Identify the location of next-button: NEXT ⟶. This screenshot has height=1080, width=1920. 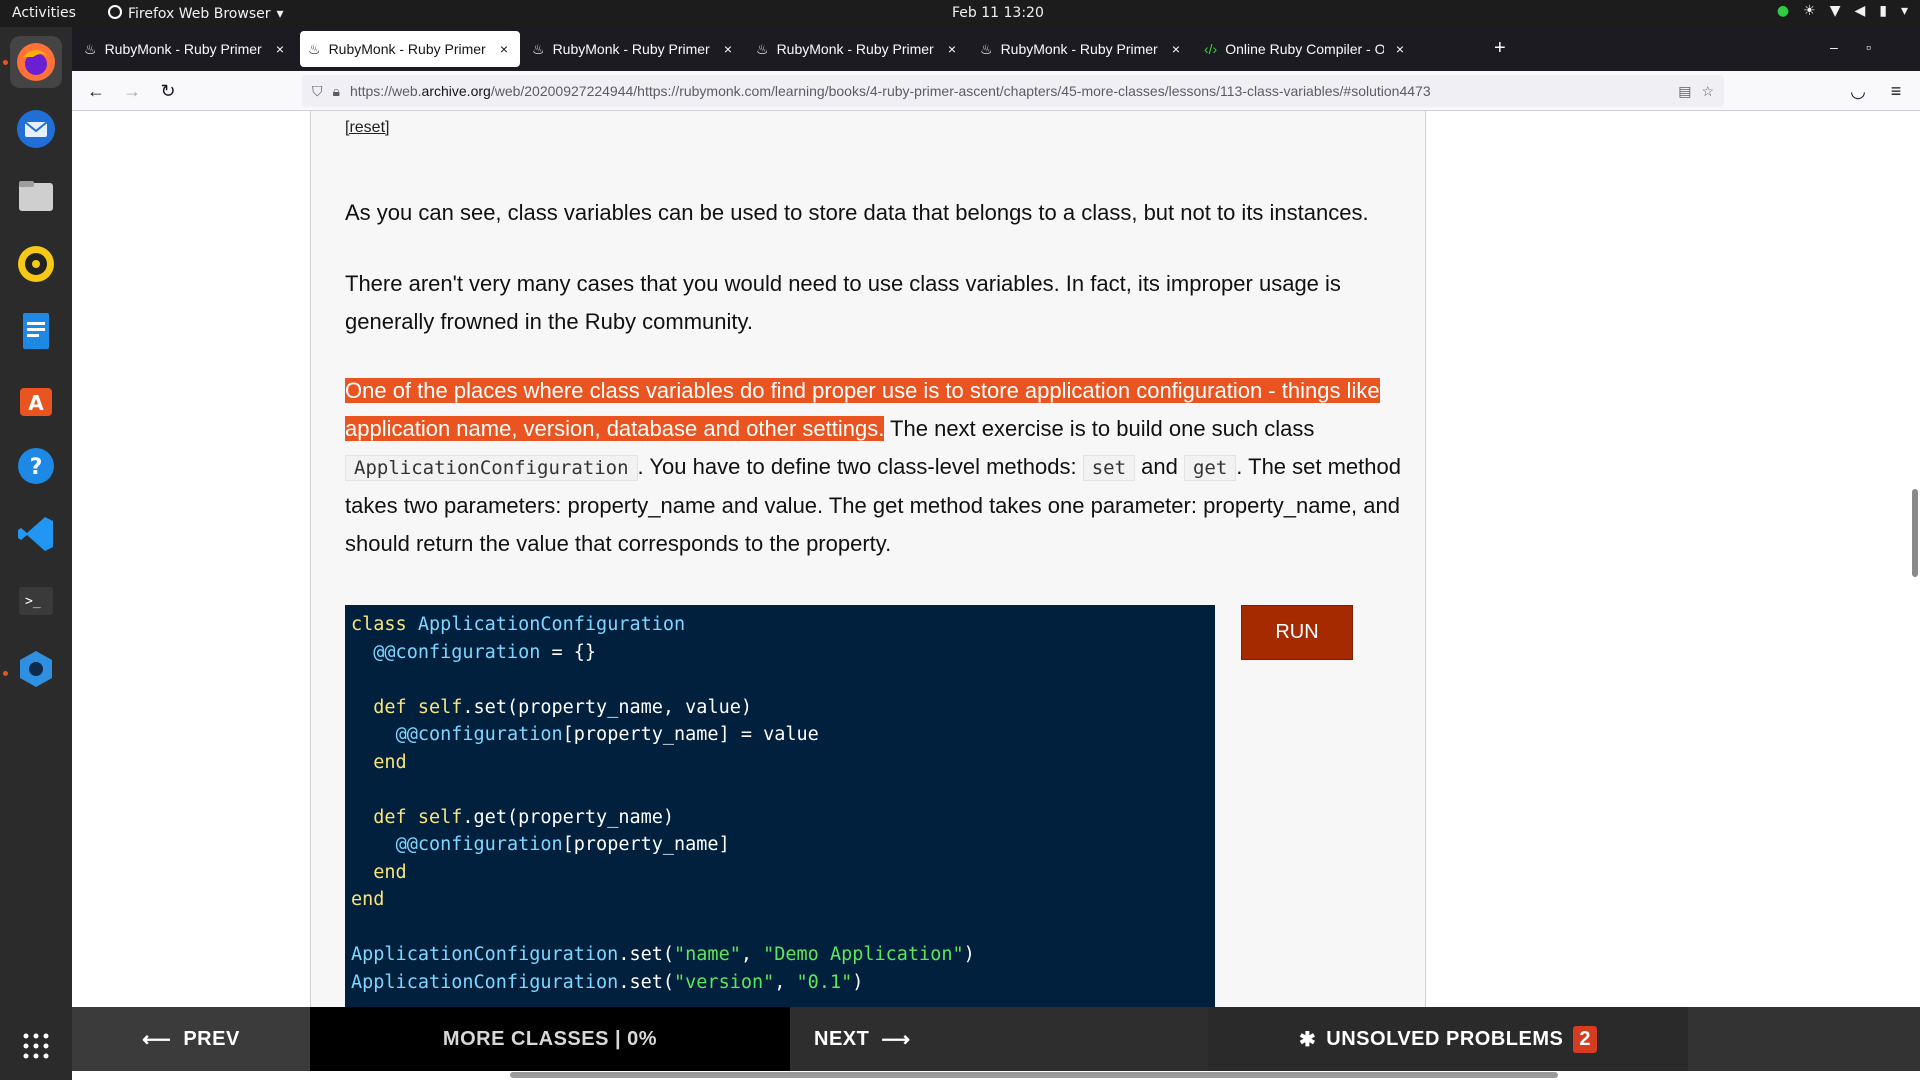
(999, 1039).